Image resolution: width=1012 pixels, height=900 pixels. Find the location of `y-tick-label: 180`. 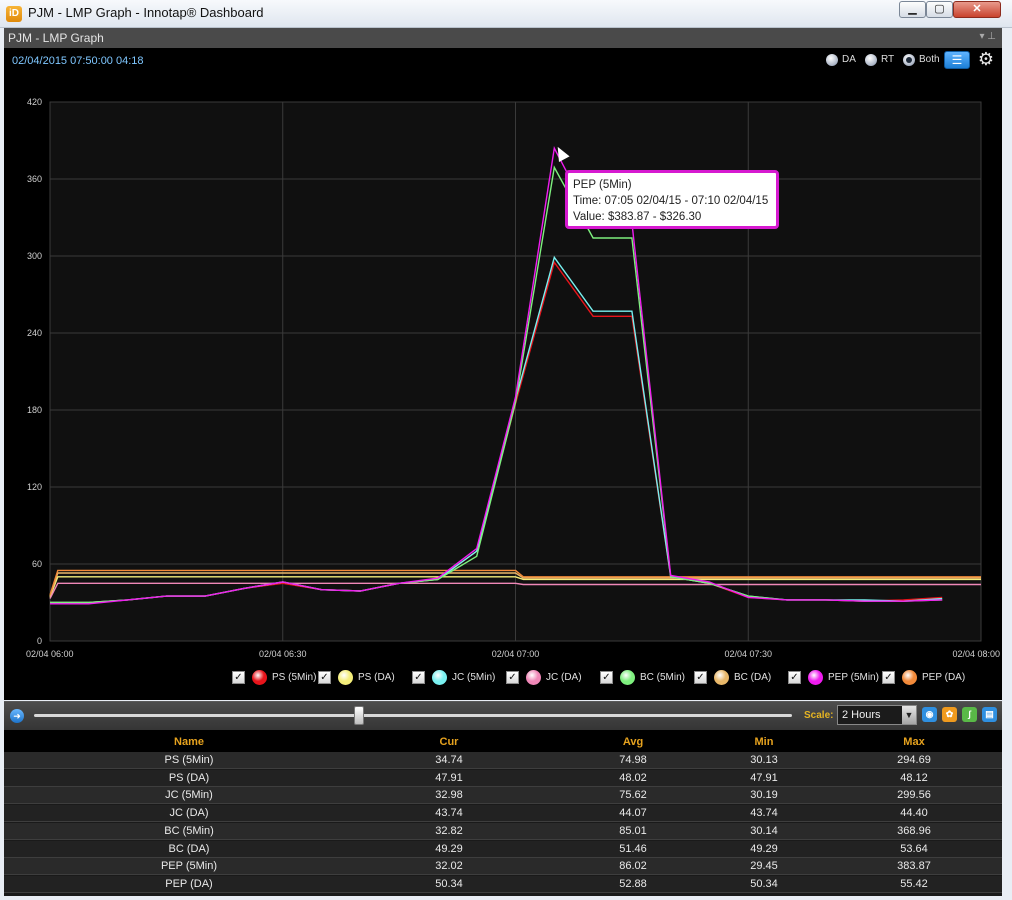

y-tick-label: 180 is located at coordinates (34, 410).